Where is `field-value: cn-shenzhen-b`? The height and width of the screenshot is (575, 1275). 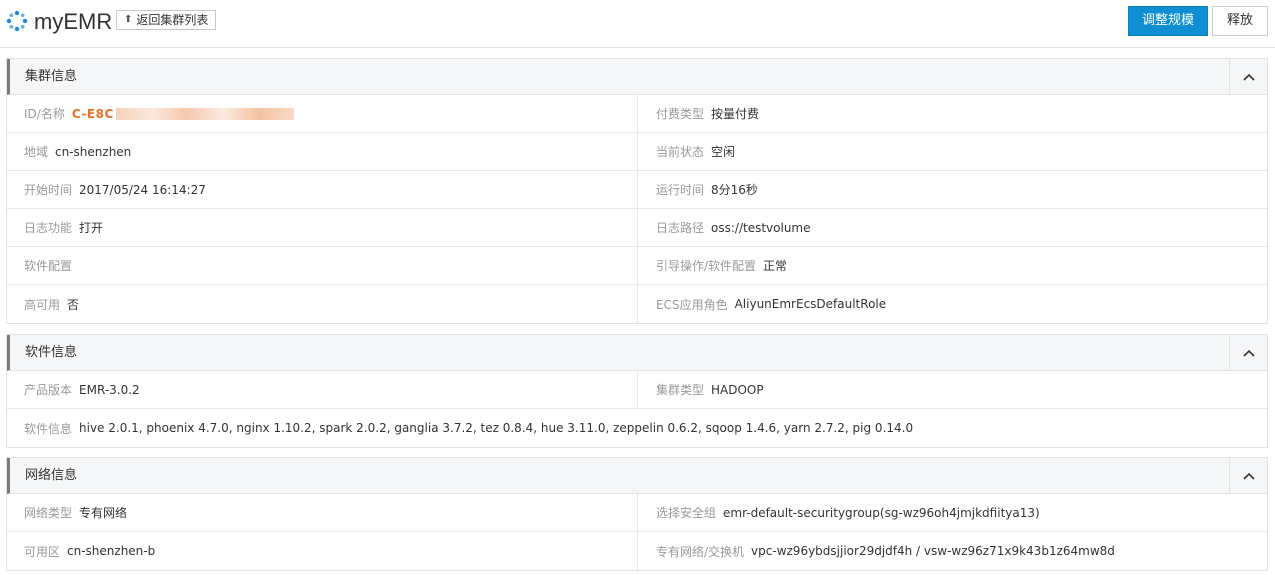
field-value: cn-shenzhen-b is located at coordinates (111, 551).